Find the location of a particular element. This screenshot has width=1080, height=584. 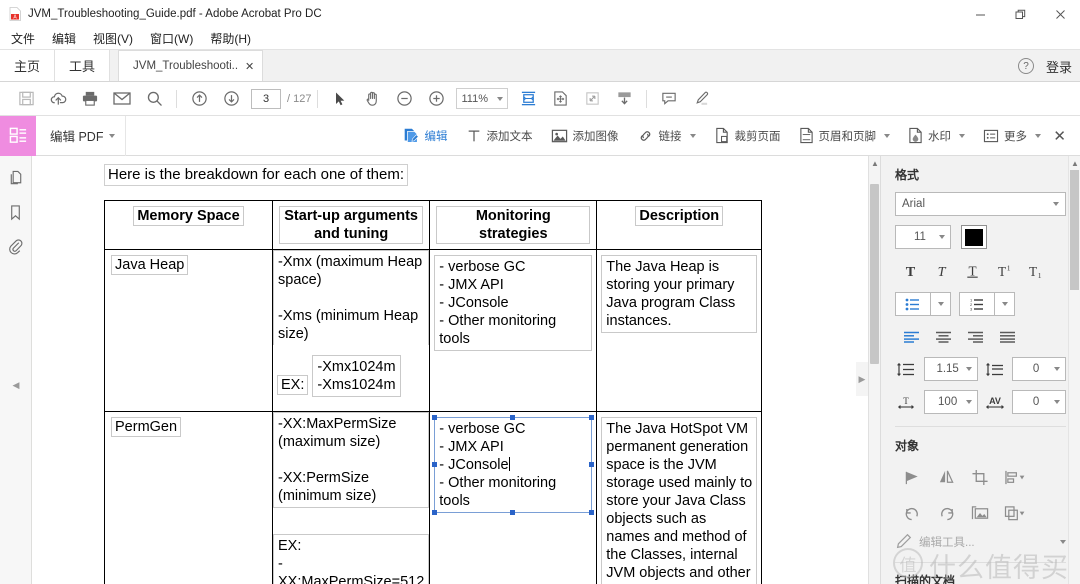

scroll-mode-icon is located at coordinates (624, 99).